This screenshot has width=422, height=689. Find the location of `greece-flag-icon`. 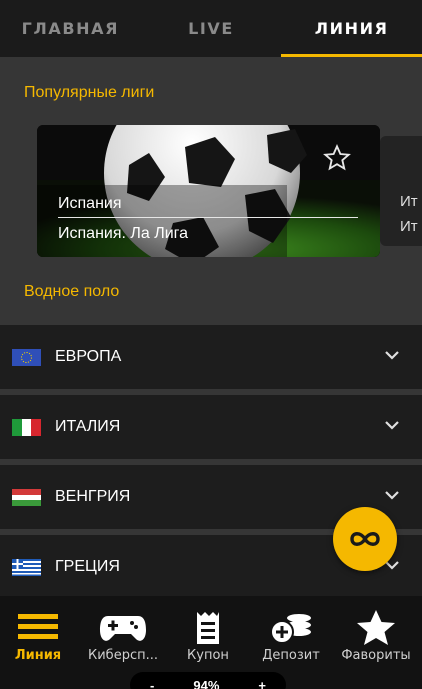

greece-flag-icon is located at coordinates (26, 567).